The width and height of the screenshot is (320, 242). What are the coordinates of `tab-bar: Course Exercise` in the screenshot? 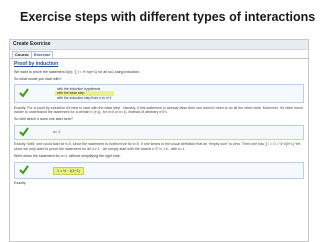 It's located at (159, 54).